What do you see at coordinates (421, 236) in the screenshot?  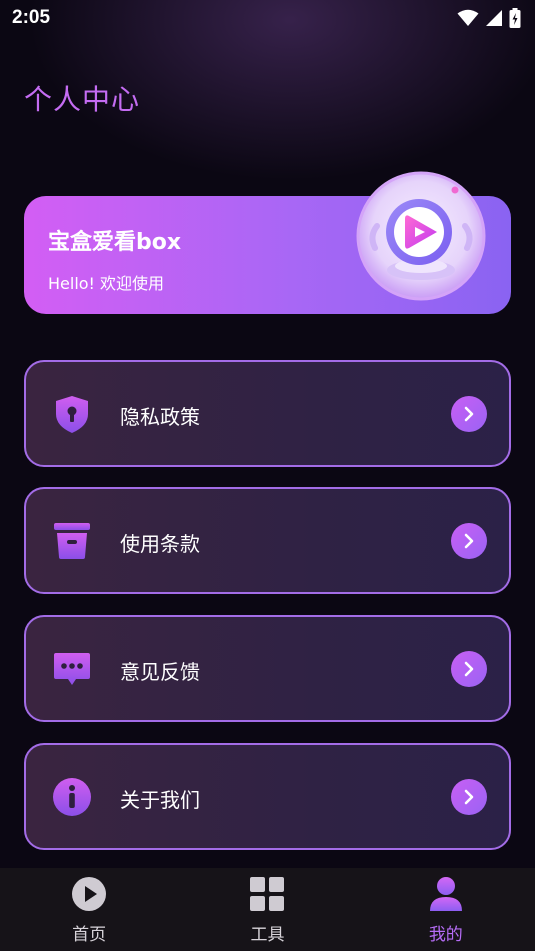 I see `app-logo-icon` at bounding box center [421, 236].